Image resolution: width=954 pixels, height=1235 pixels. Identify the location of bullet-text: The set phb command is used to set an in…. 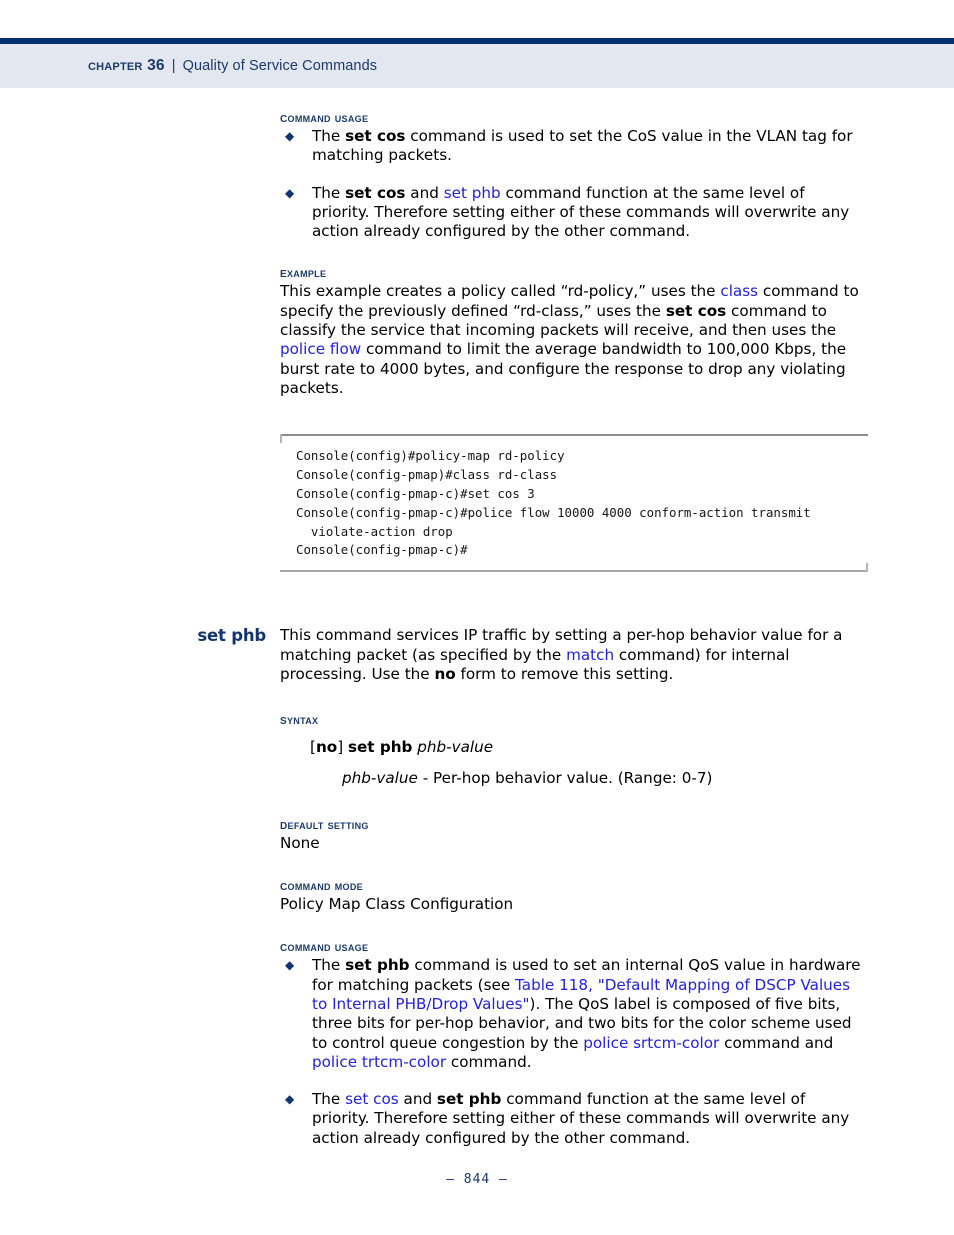
(586, 1013).